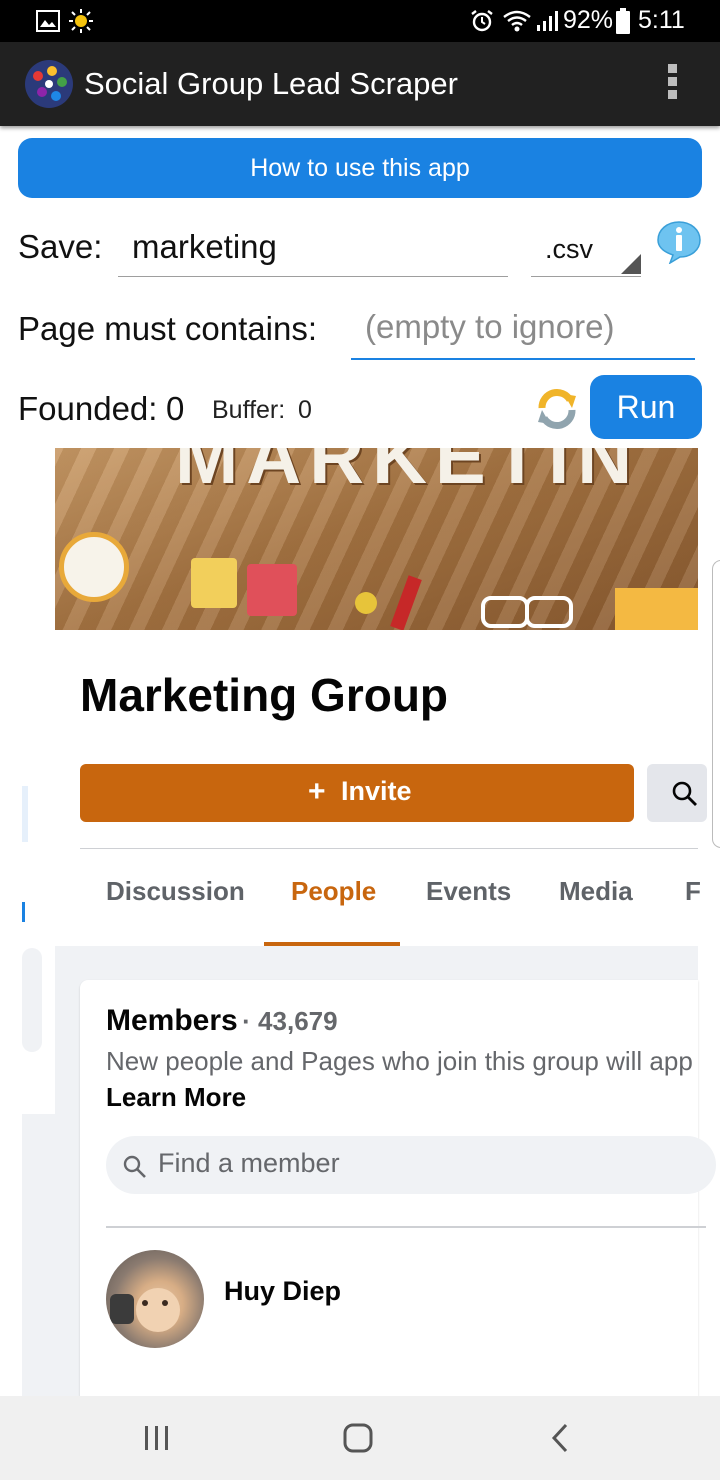 The height and width of the screenshot is (1480, 720). I want to click on buffer-label: Buffer:, so click(249, 410).